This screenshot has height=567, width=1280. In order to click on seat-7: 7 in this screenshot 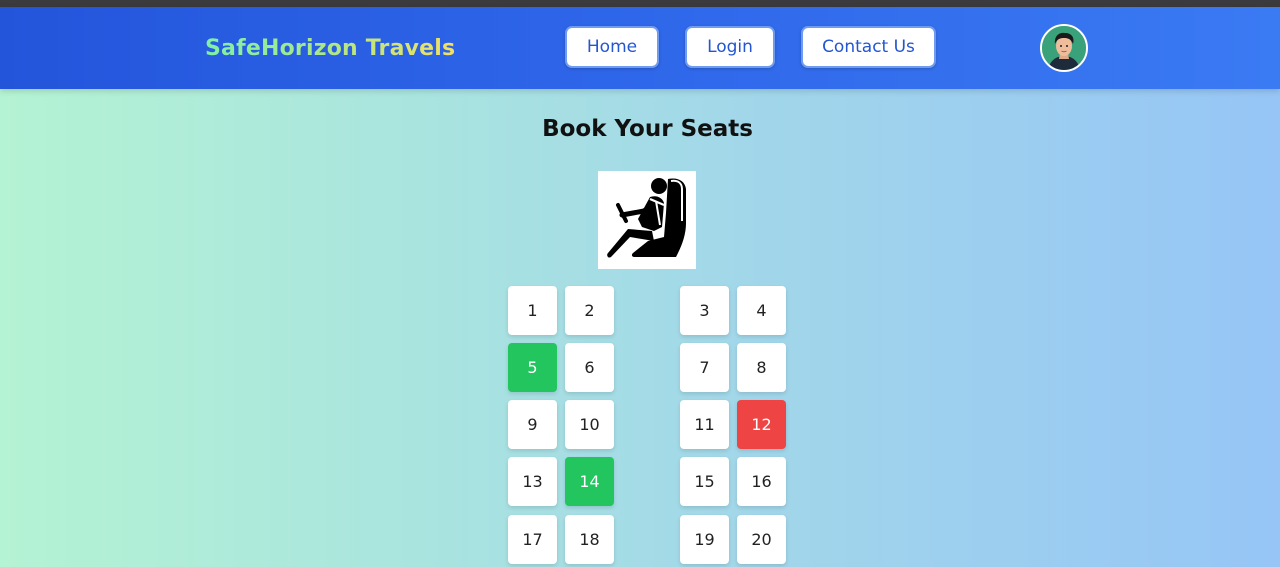, I will do `click(704, 367)`.